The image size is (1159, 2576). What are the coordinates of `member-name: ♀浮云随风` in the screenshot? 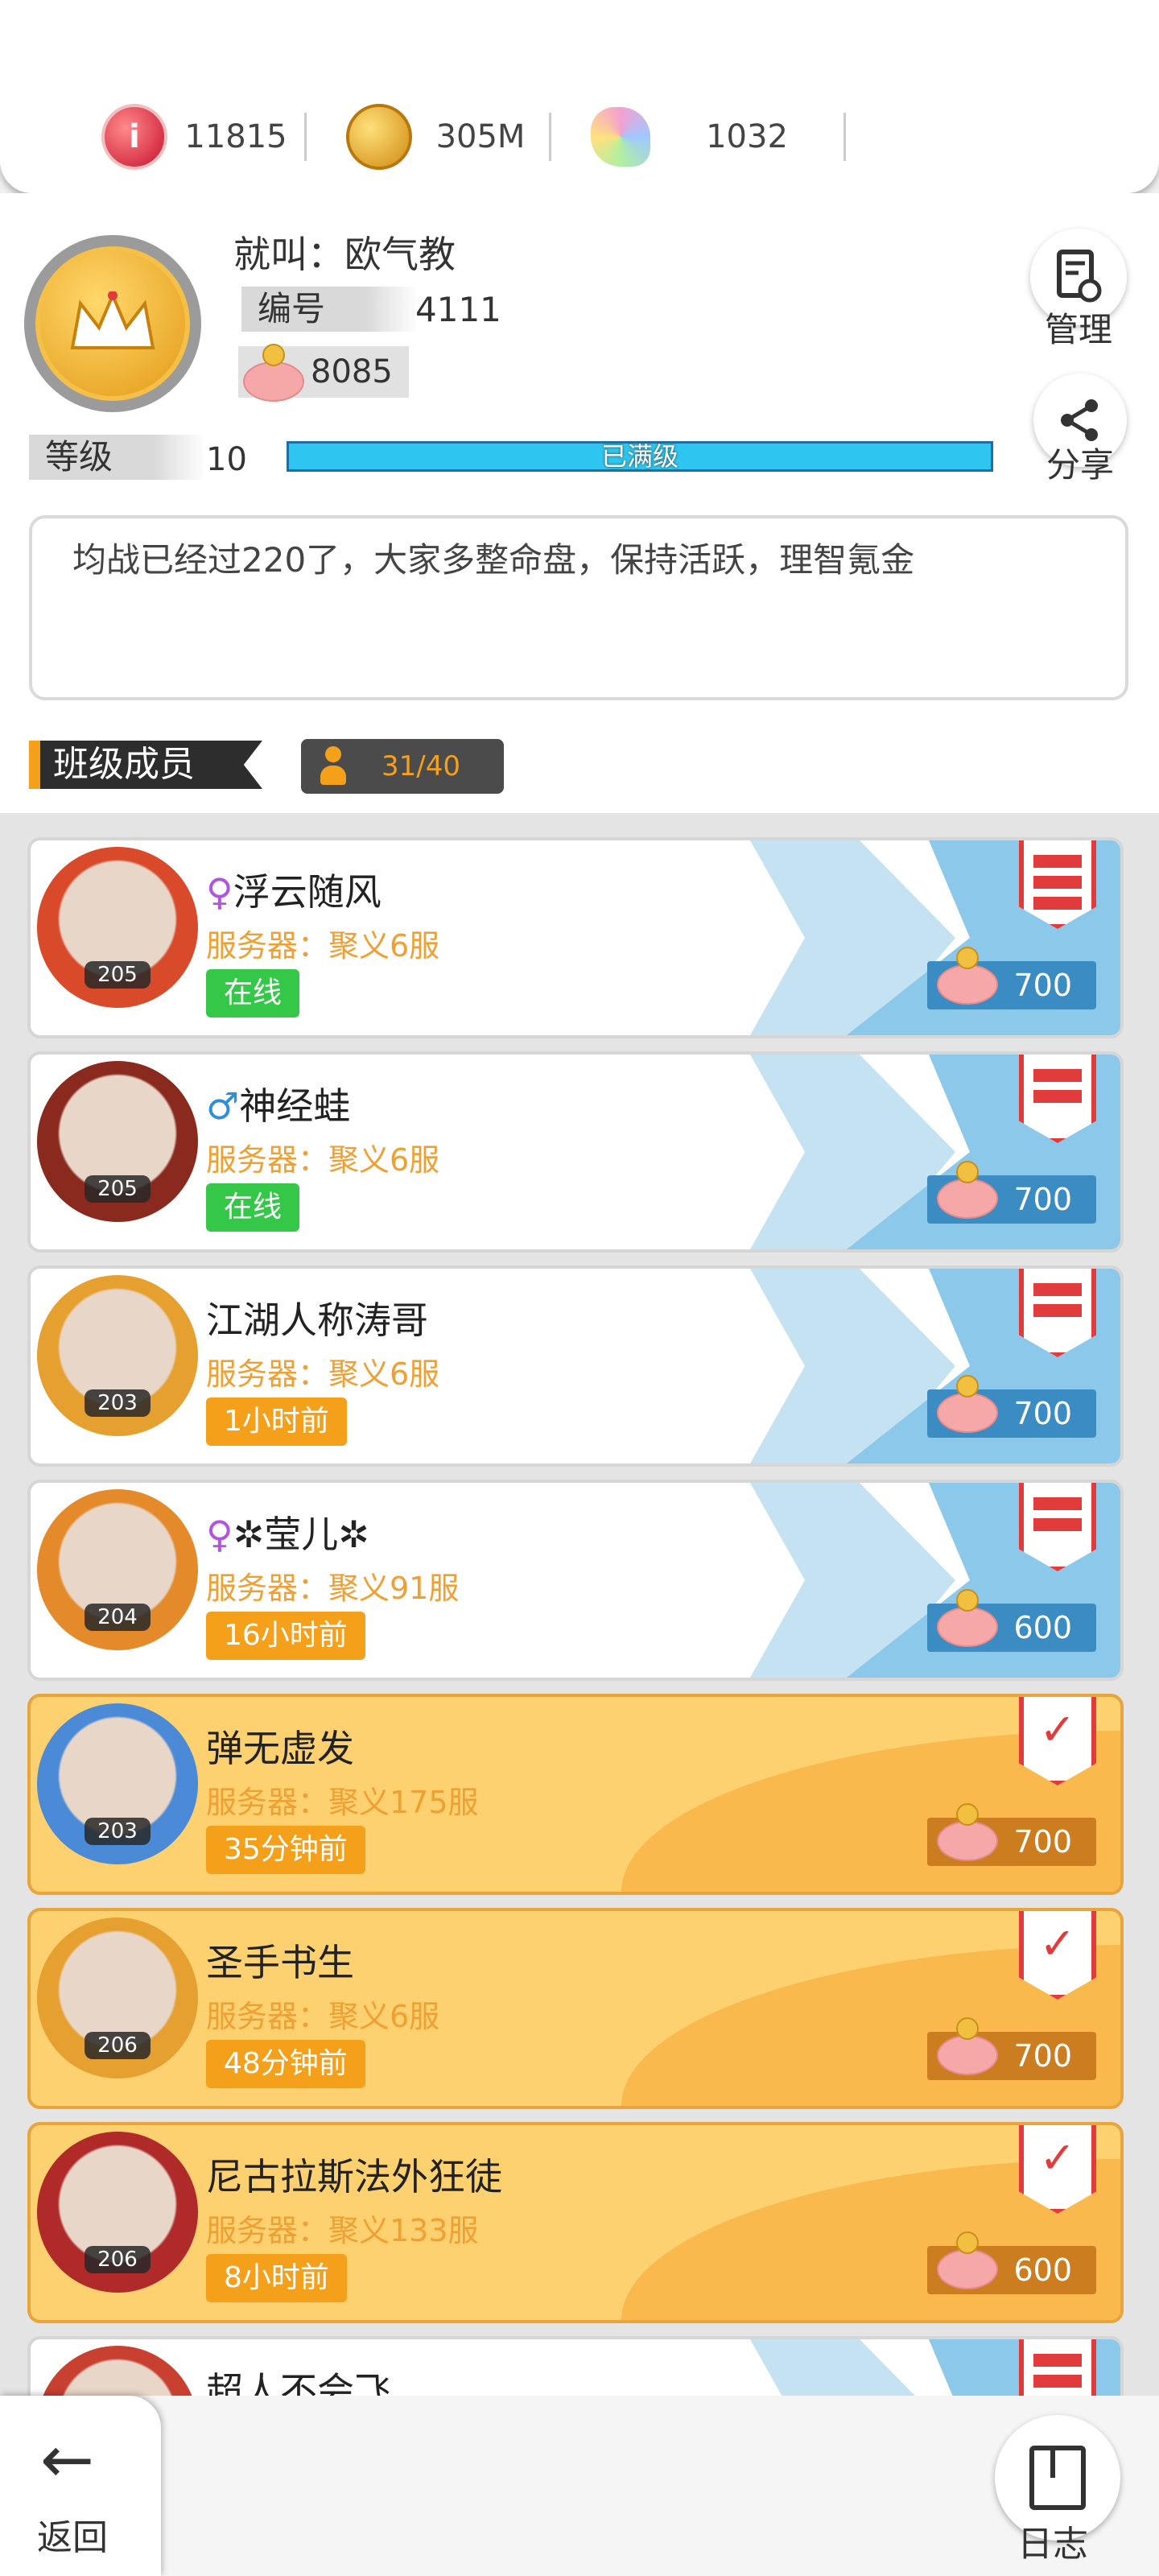 It's located at (294, 889).